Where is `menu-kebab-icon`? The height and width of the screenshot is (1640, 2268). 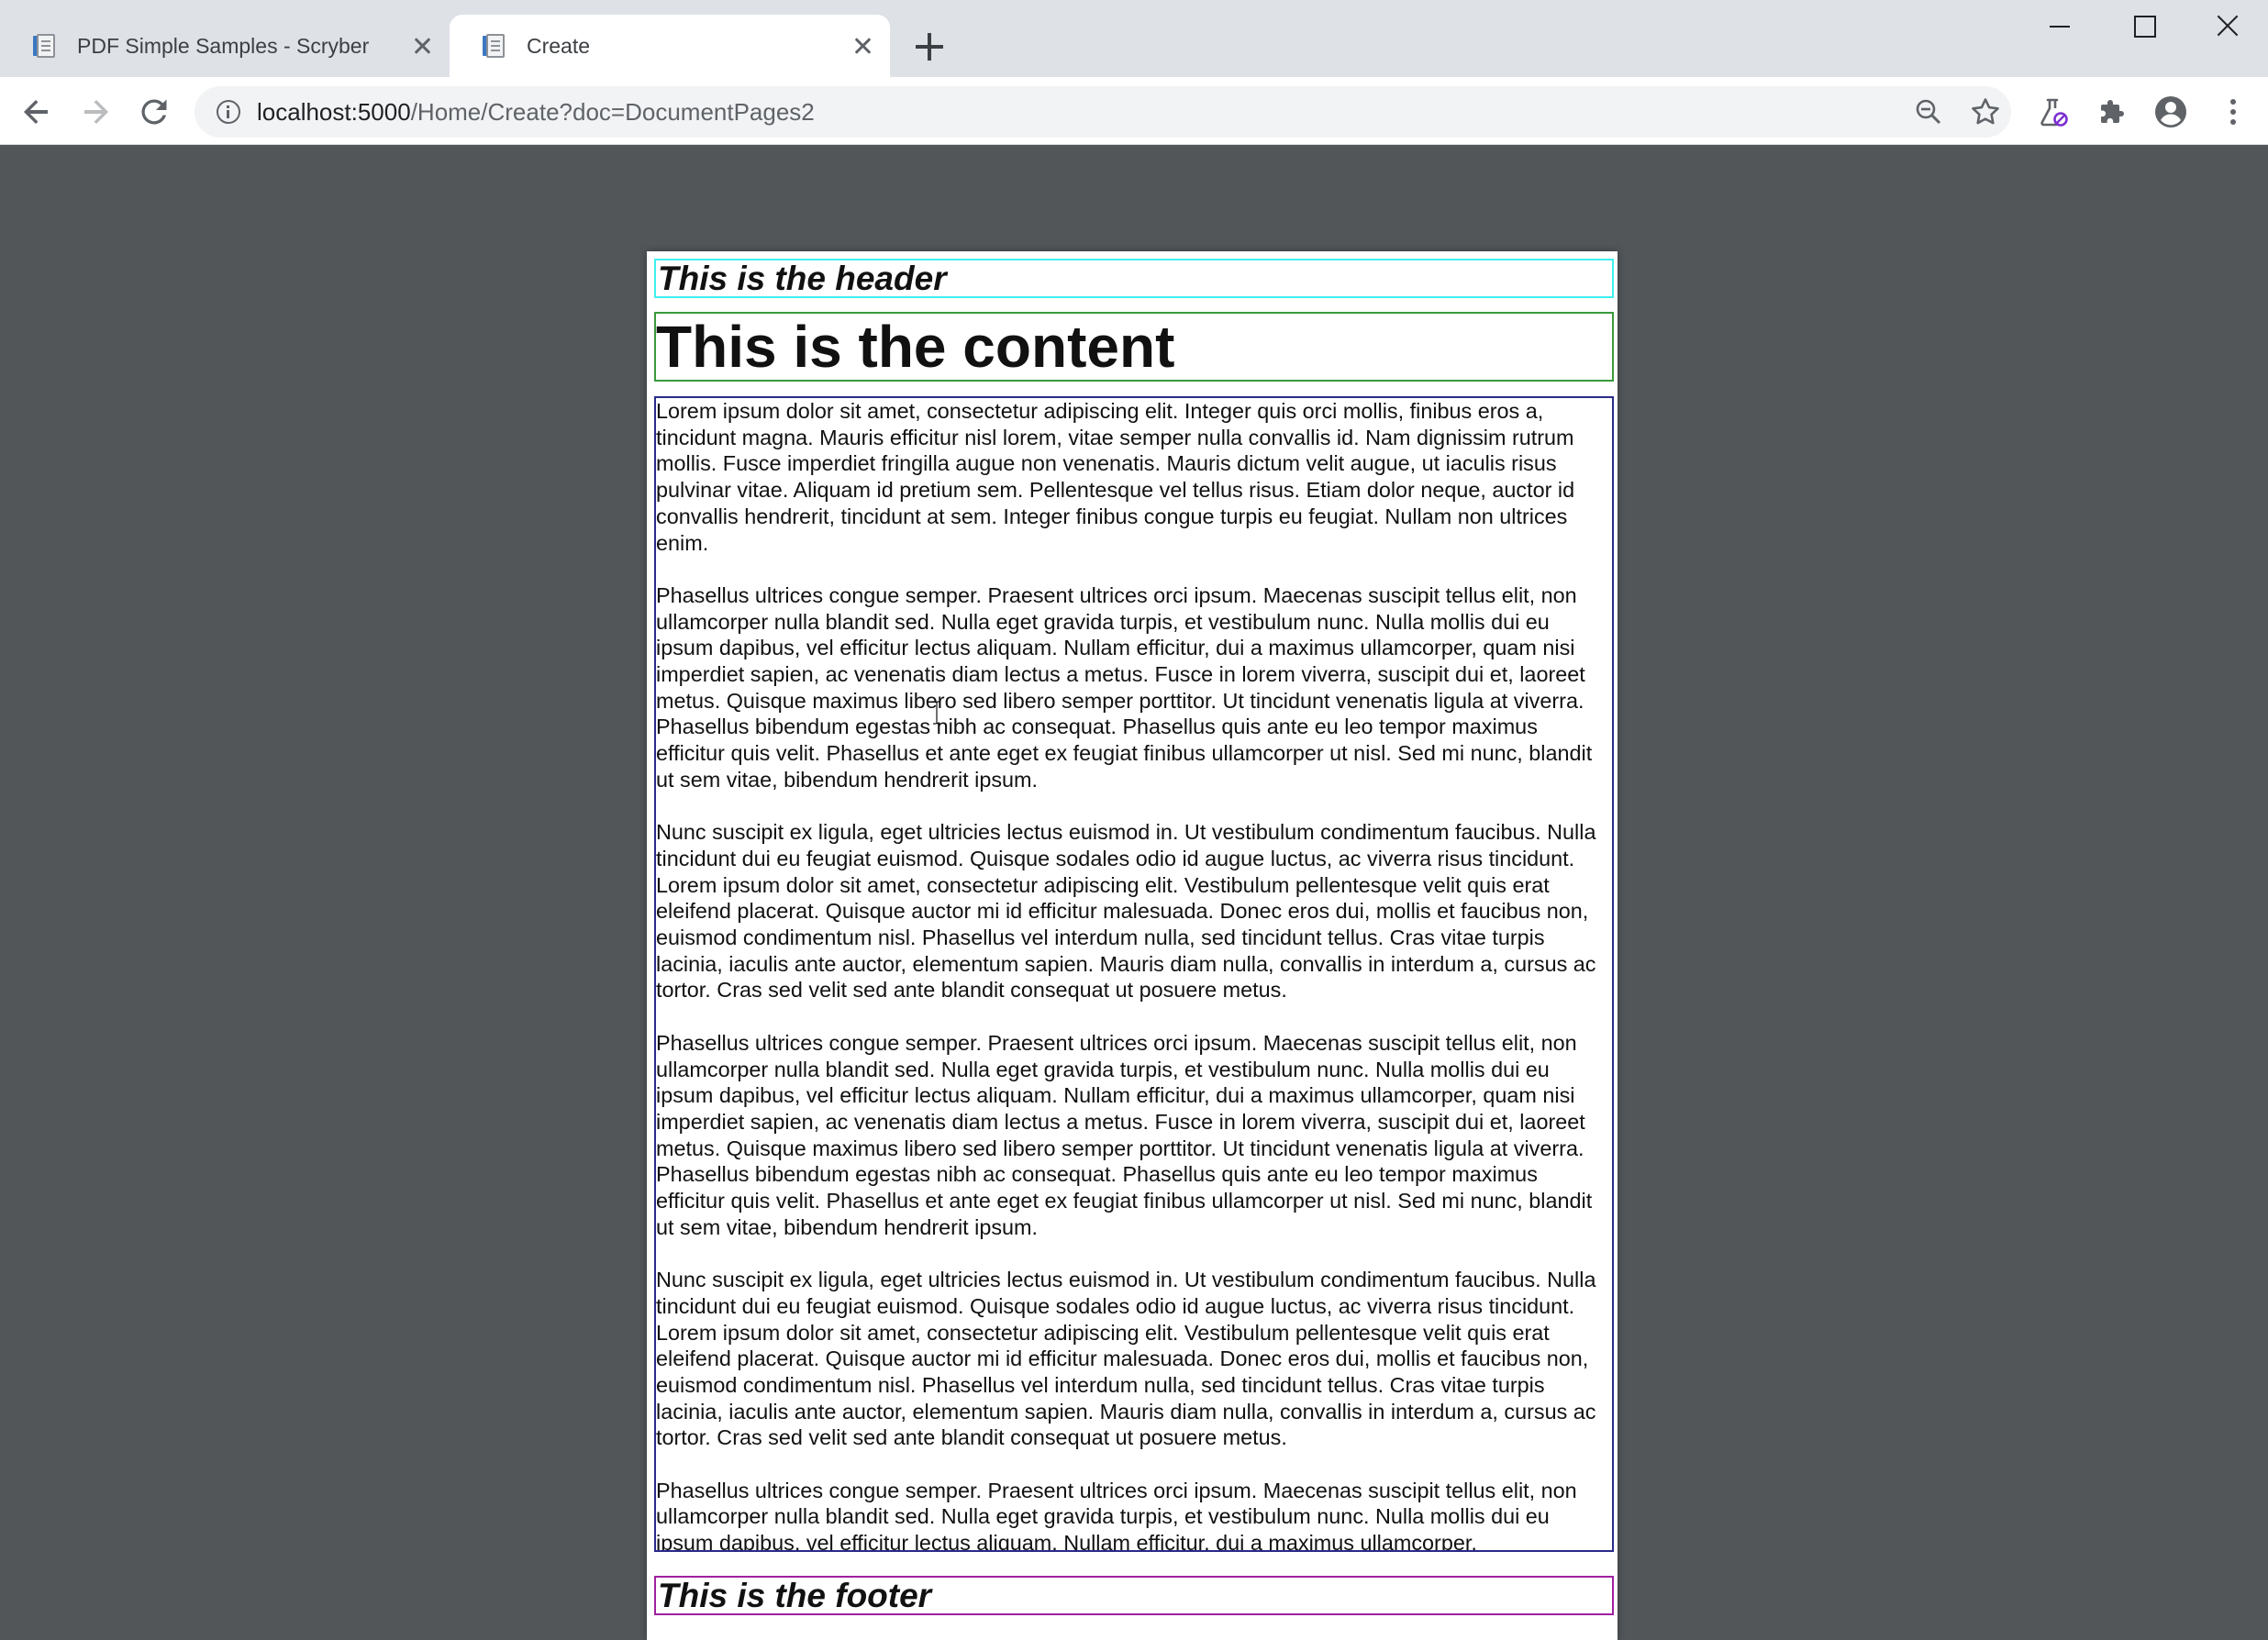 menu-kebab-icon is located at coordinates (2233, 112).